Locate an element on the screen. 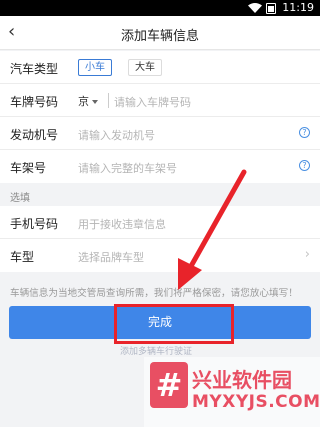 Image resolution: width=320 pixels, height=427 pixels. watermark-url: MYXYJS.COM is located at coordinates (256, 402).